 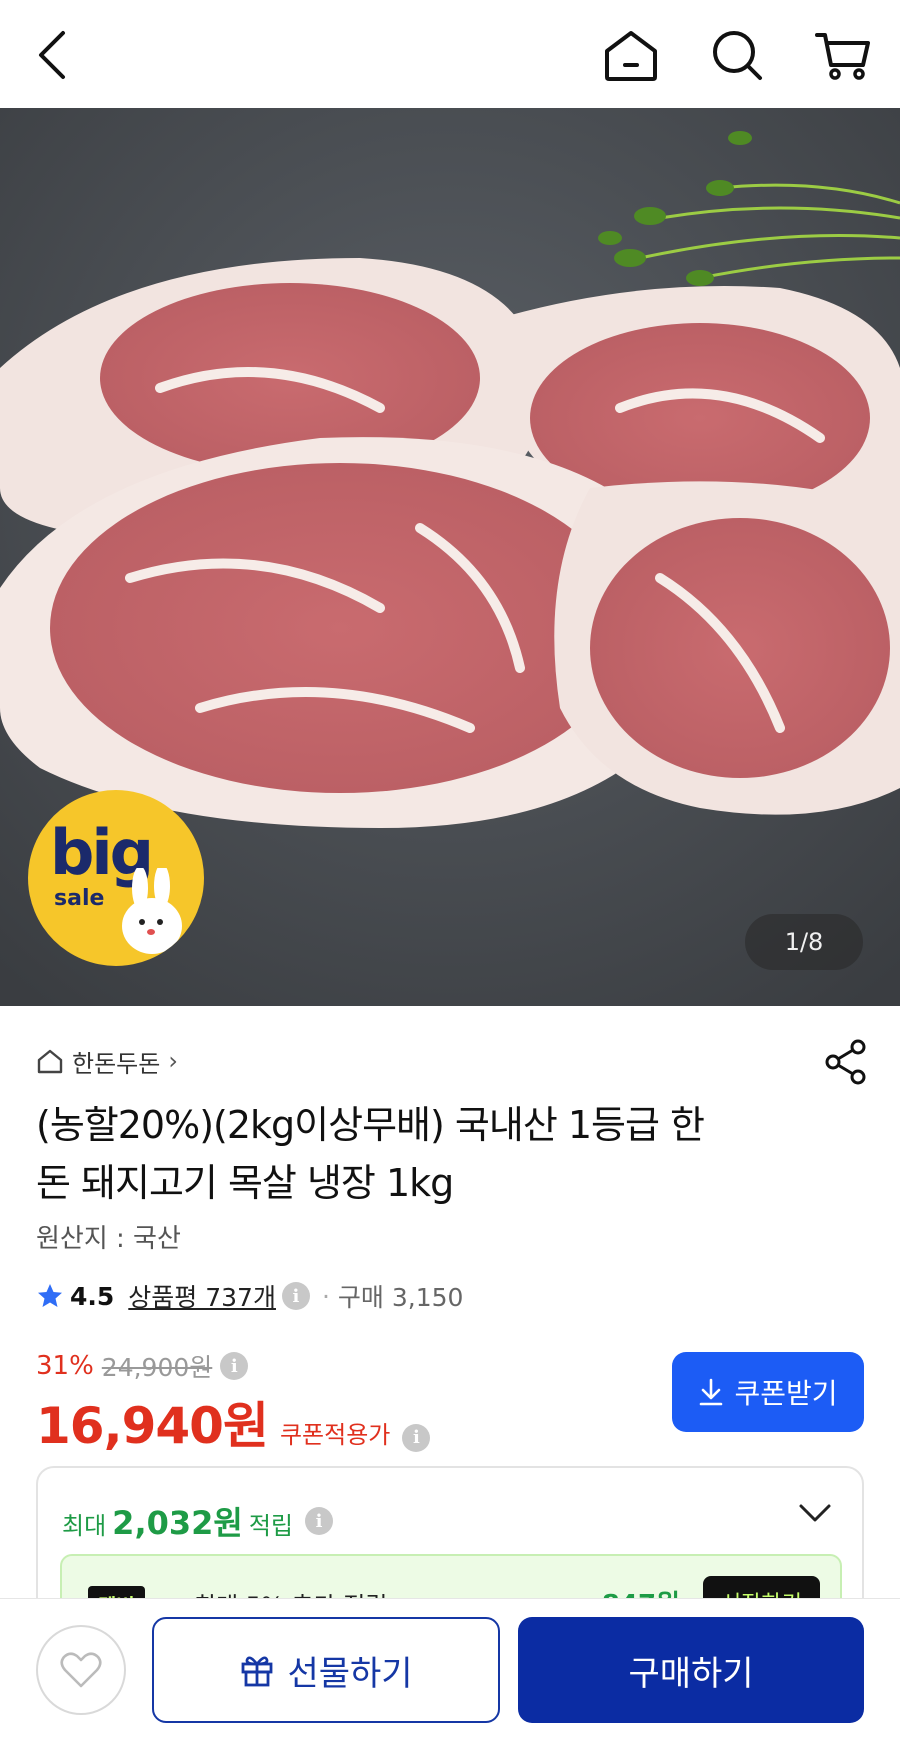 I want to click on image-counter: 1/8, so click(x=804, y=942).